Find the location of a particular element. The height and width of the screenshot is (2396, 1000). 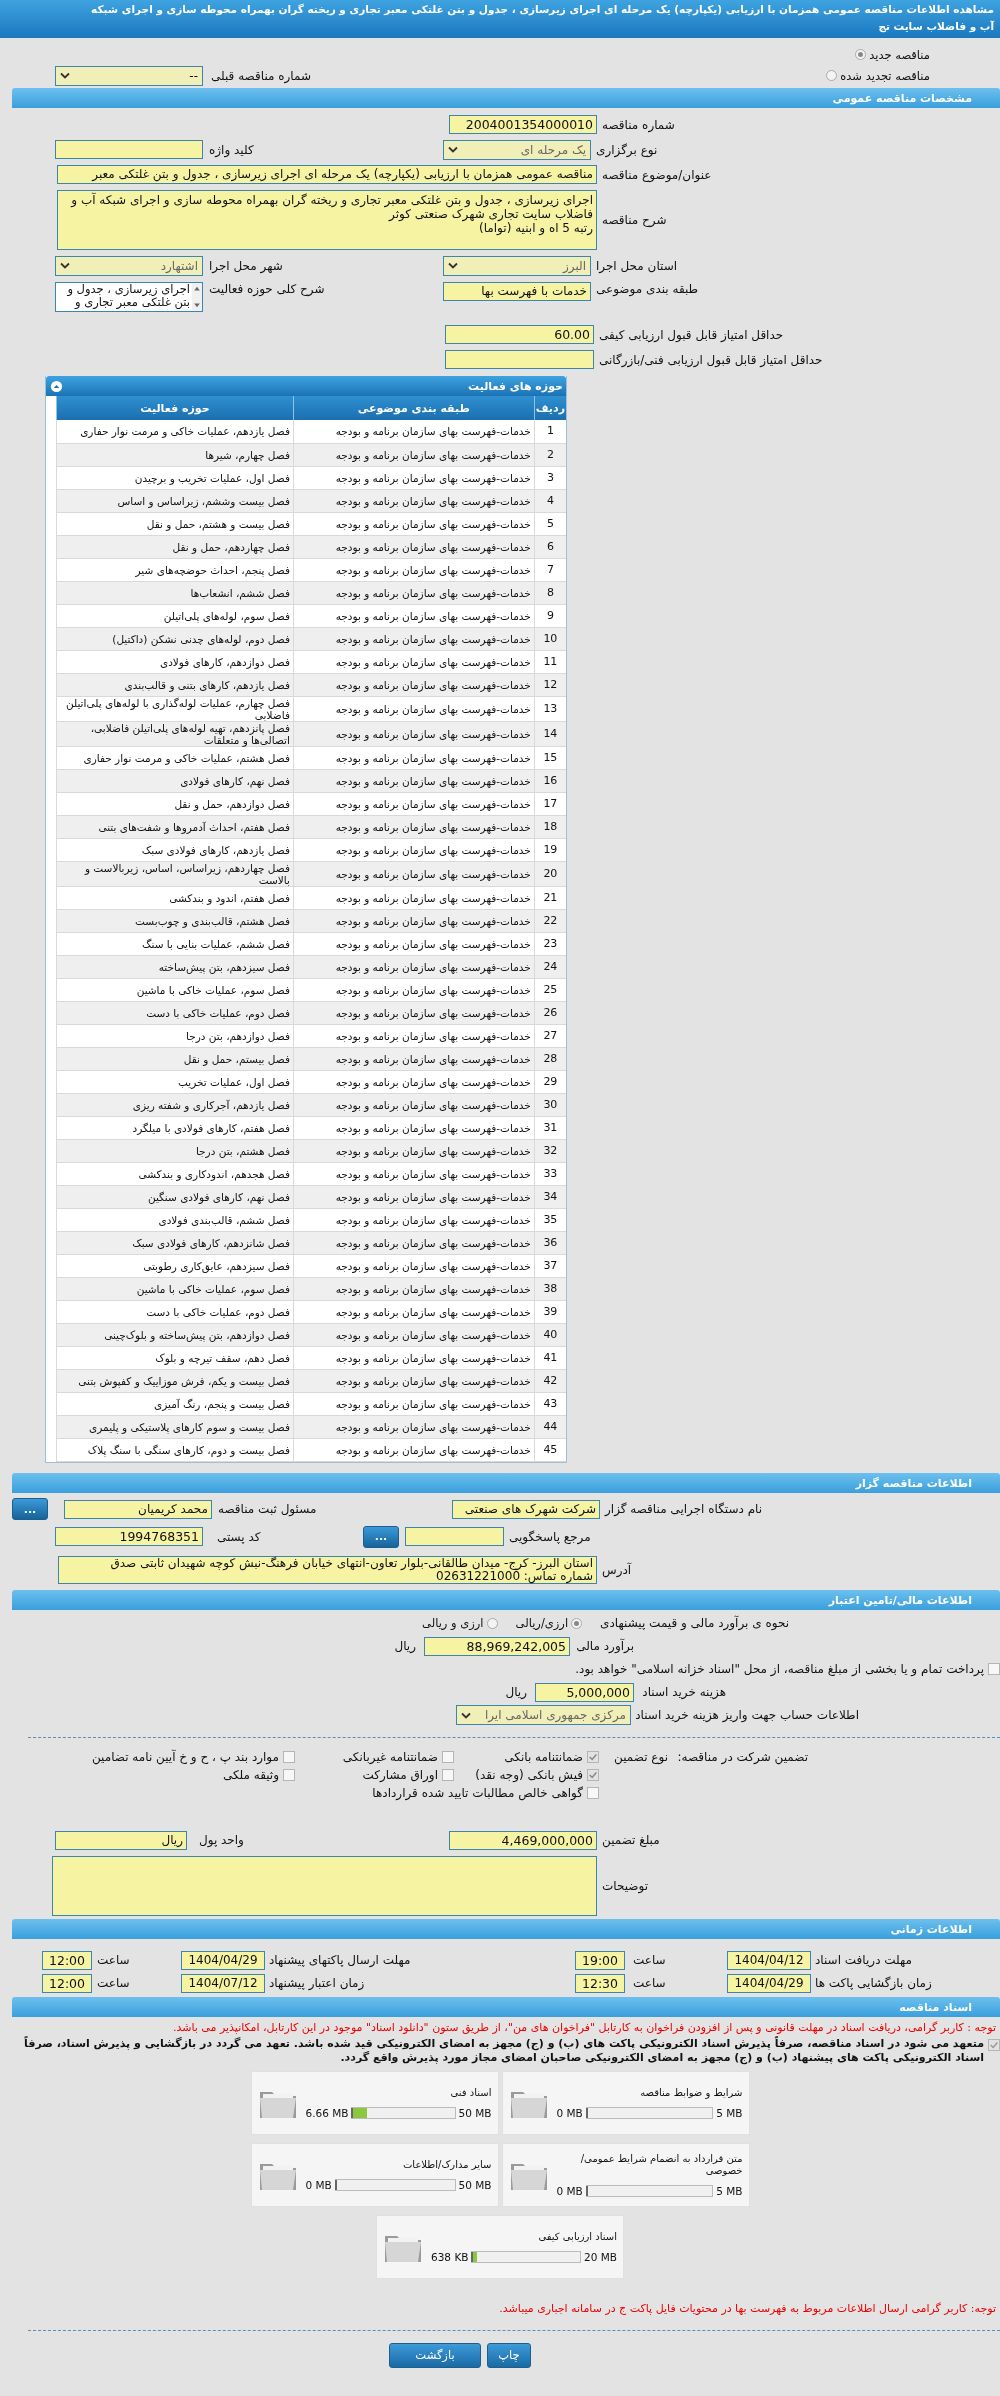

caret-icon is located at coordinates (453, 149).